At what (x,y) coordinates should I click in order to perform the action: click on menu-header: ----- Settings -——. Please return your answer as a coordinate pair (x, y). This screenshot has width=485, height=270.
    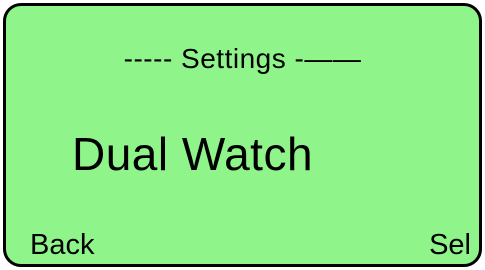
    Looking at the image, I should click on (242, 58).